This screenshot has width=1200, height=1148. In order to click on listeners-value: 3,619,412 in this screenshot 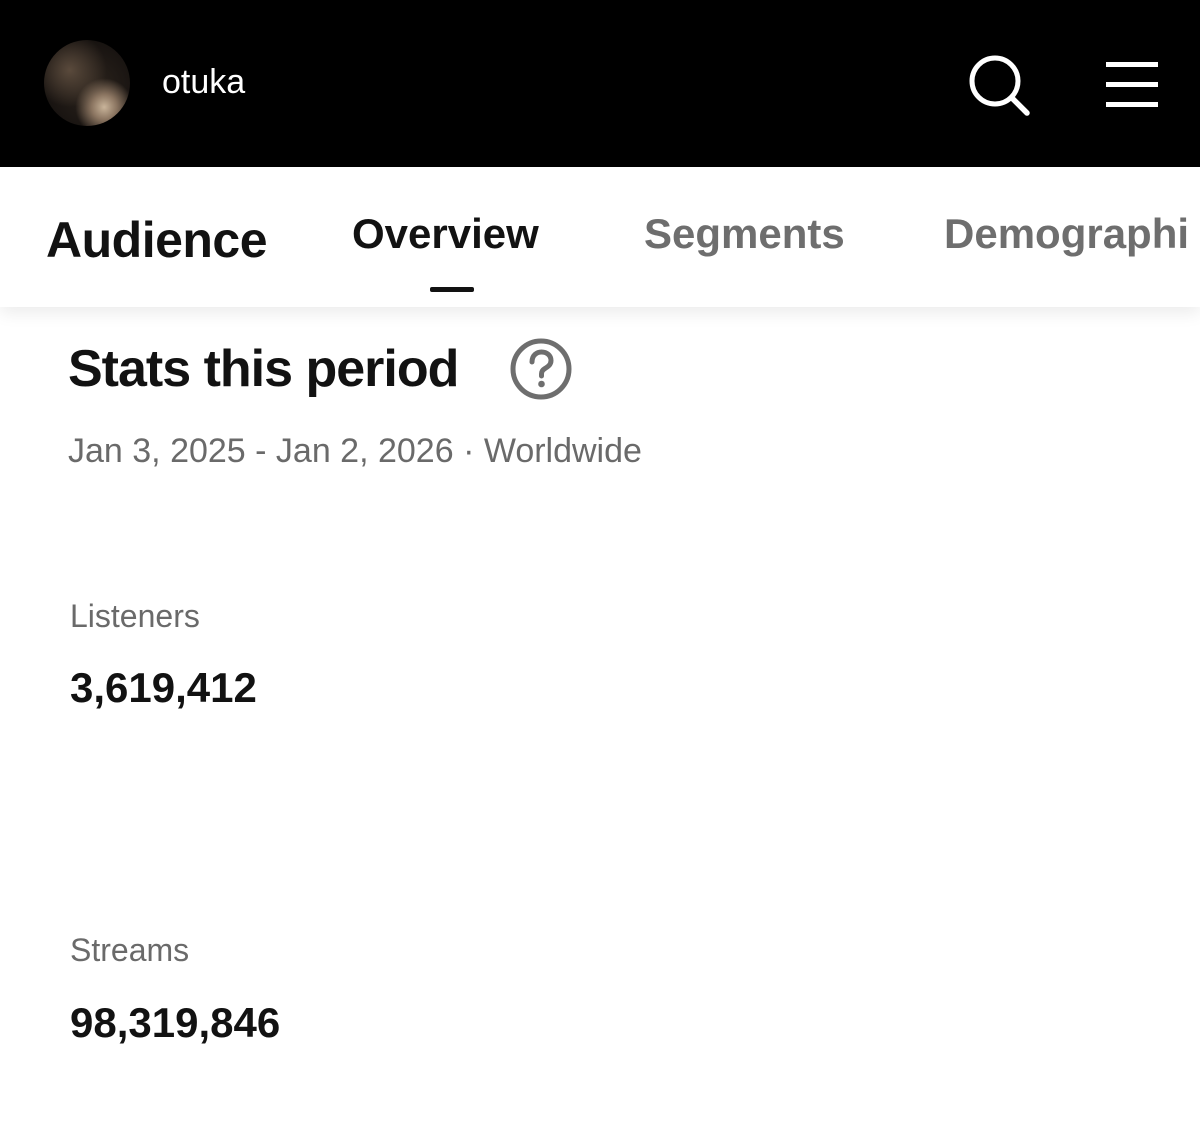, I will do `click(163, 687)`.